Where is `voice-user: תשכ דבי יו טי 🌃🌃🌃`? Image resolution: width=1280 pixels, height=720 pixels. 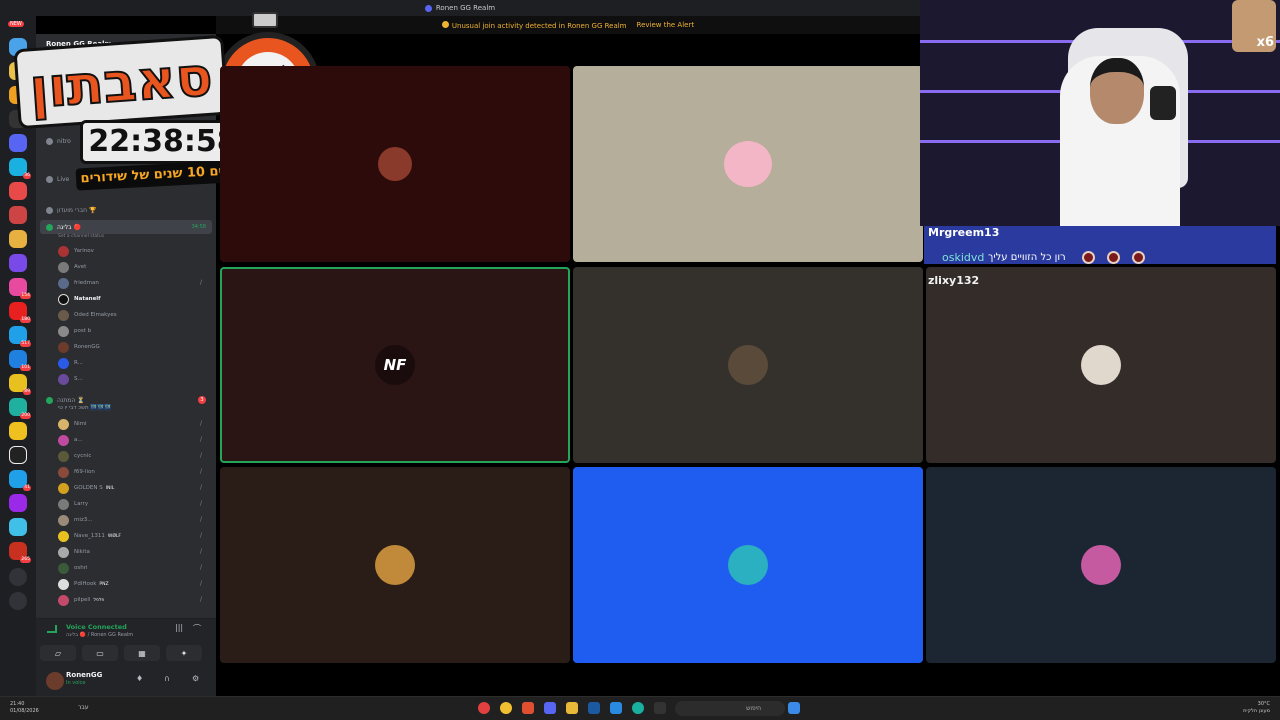 voice-user: תשכ דבי יו טי 🌃🌃🌃 is located at coordinates (133, 408).